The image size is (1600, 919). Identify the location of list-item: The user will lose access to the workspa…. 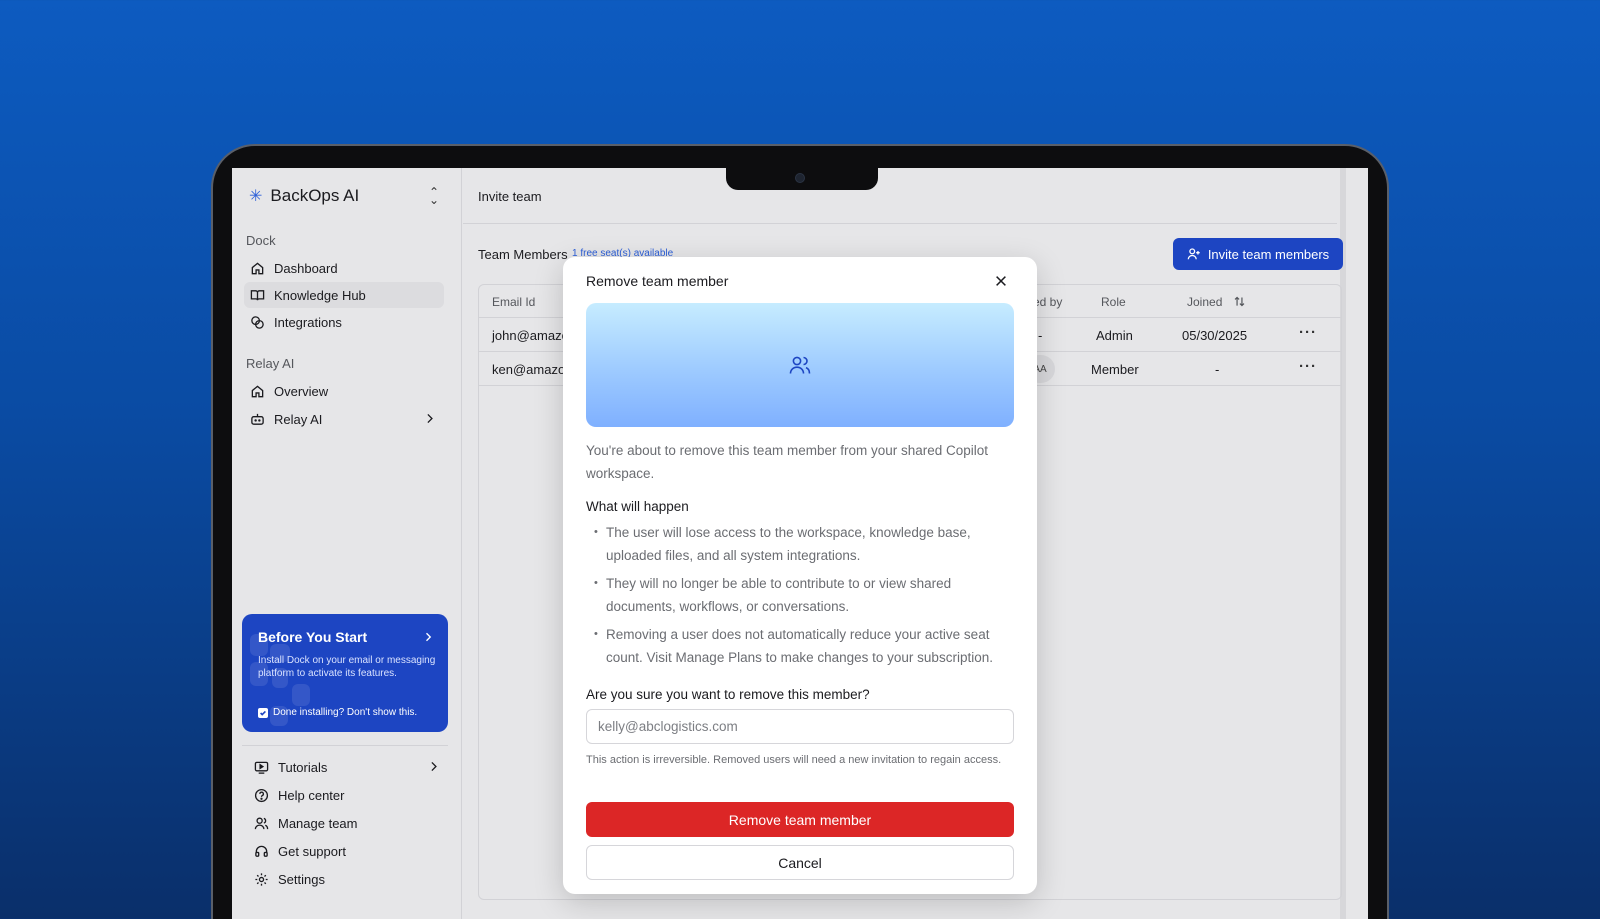
(801, 544).